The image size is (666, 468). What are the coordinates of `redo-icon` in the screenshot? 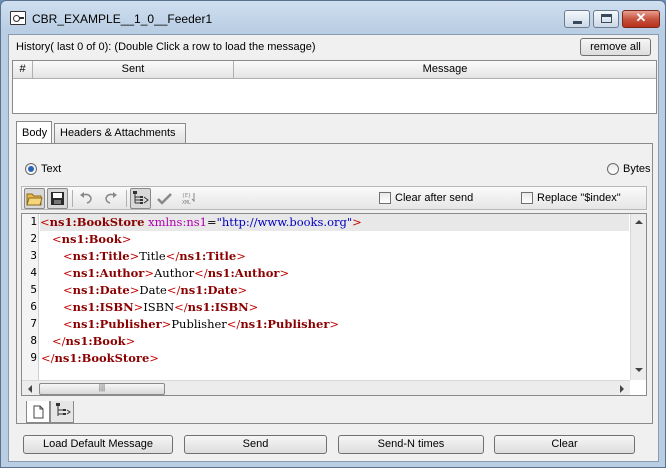 It's located at (111, 198).